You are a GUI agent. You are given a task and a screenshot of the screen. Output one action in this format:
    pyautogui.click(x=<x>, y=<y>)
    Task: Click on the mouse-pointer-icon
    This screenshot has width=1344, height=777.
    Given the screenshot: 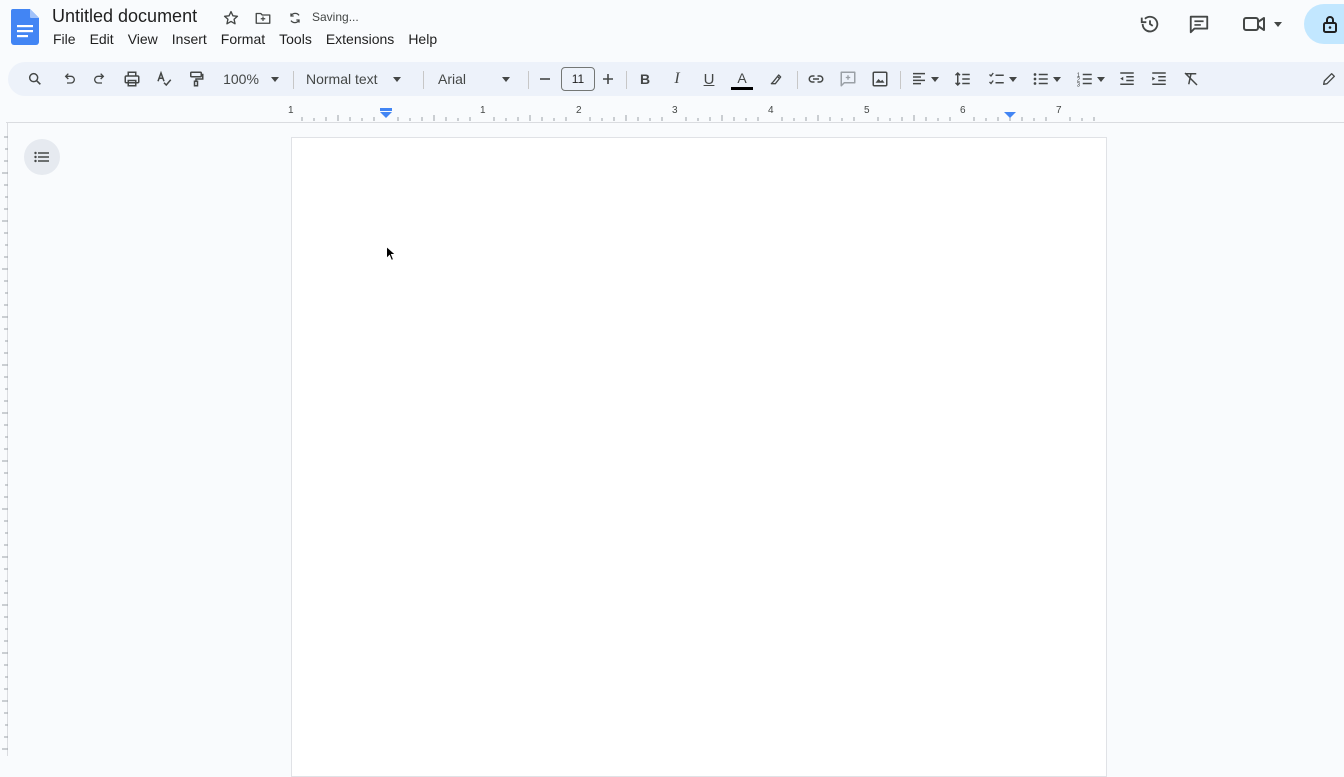 What is the action you would take?
    pyautogui.click(x=391, y=256)
    